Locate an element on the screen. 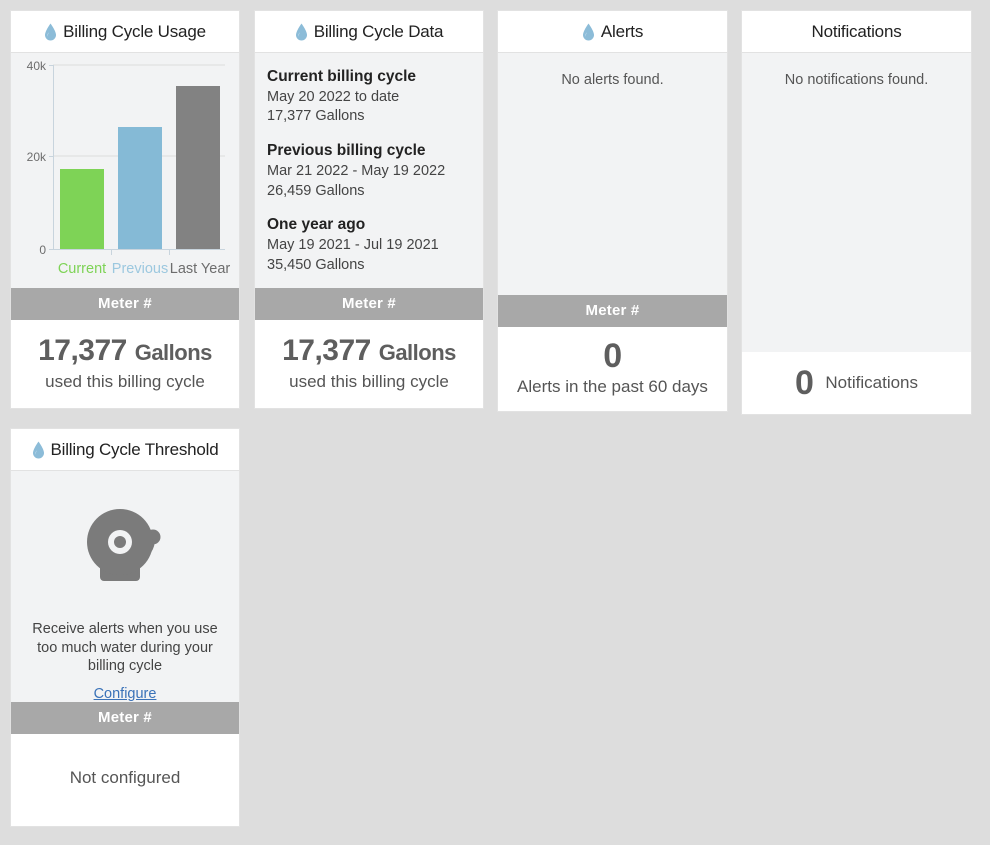  data-value: 17,377 Gallons is located at coordinates (369, 351).